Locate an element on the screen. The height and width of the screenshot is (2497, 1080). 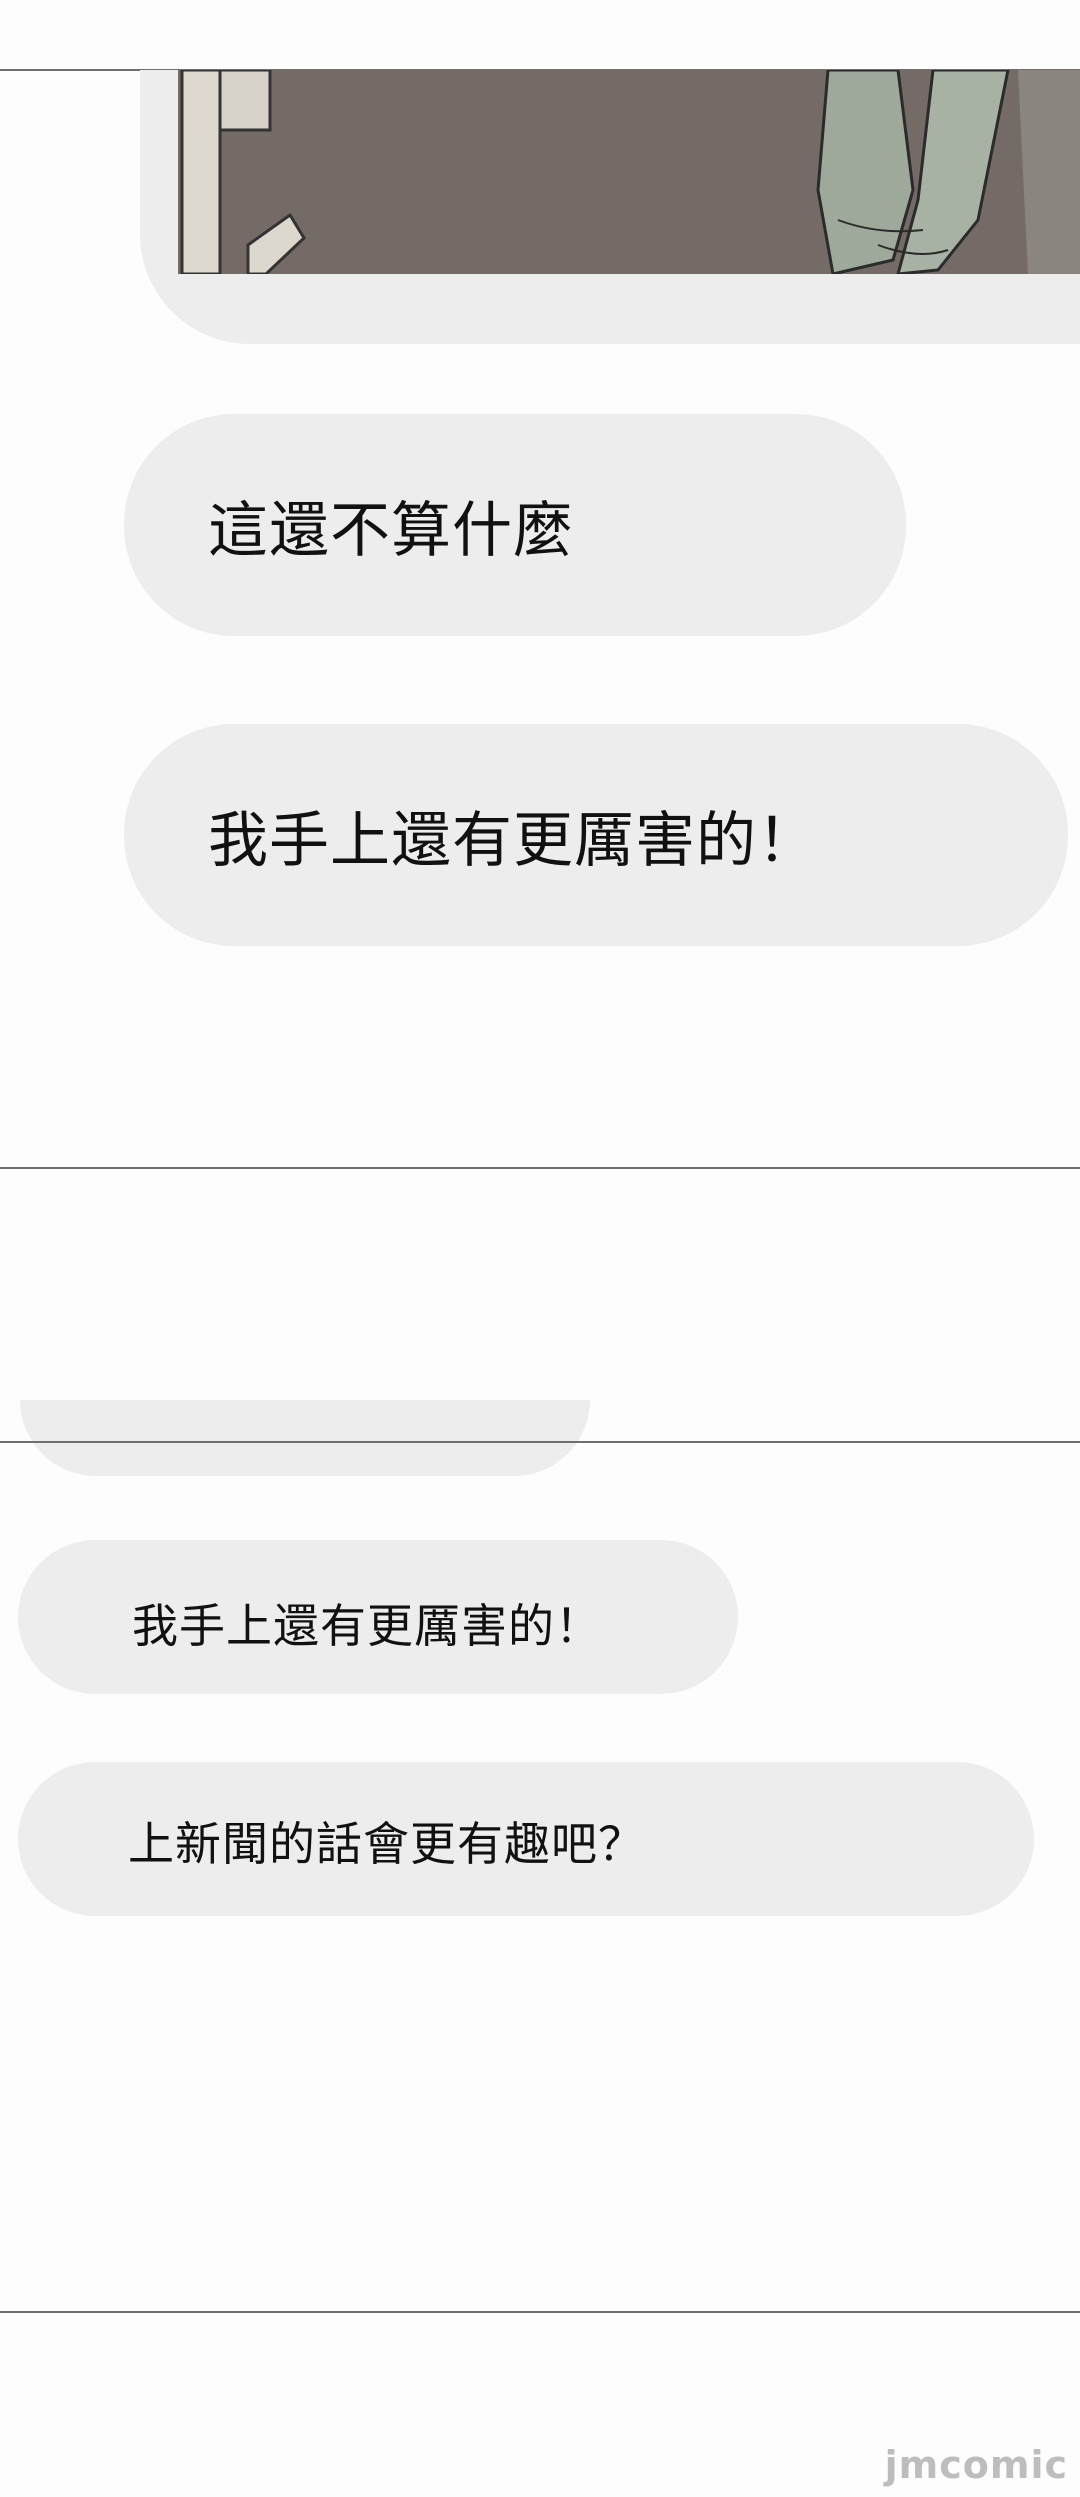
speech-text-2: 我手上還有更厲害的！ is located at coordinates (513, 841).